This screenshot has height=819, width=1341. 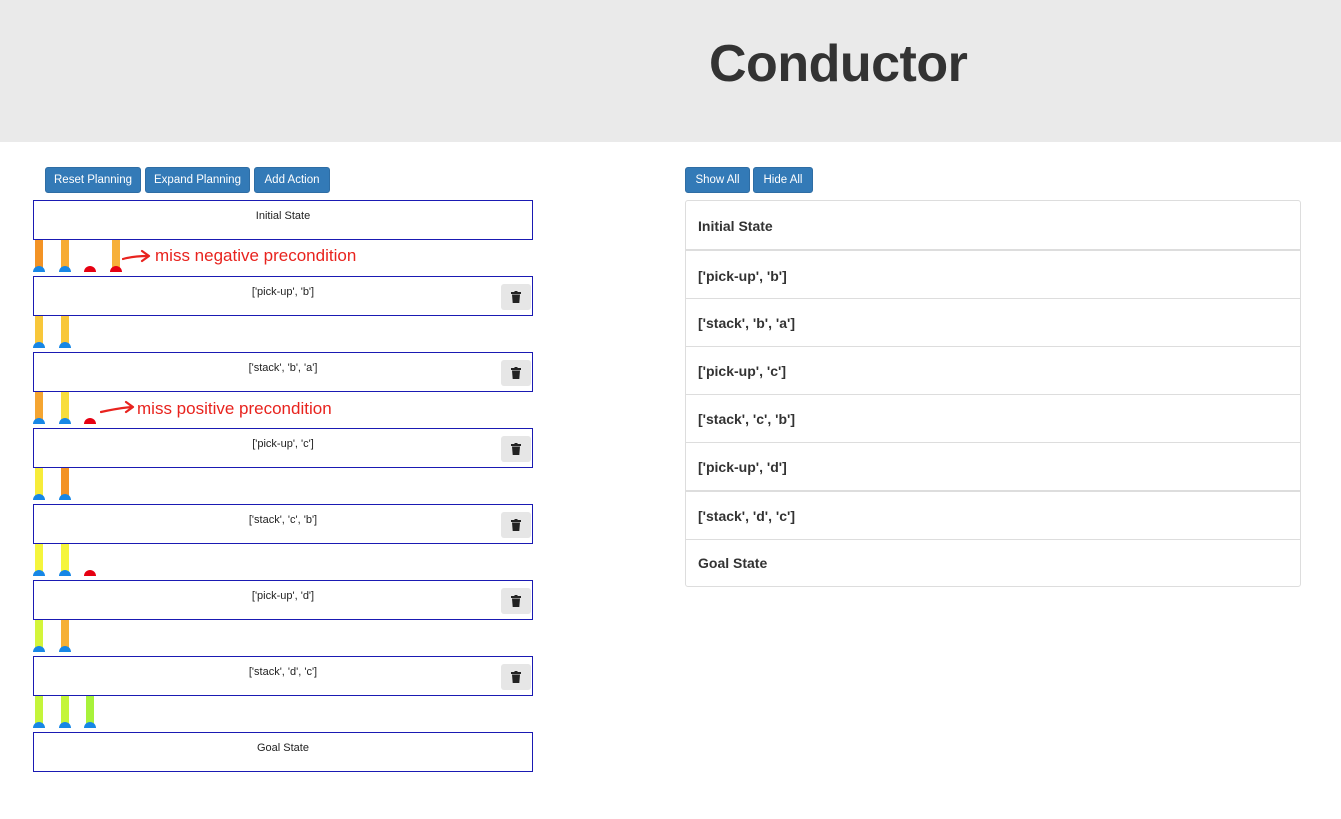 I want to click on action-step: ['pick-up', 'c'], so click(x=283, y=448).